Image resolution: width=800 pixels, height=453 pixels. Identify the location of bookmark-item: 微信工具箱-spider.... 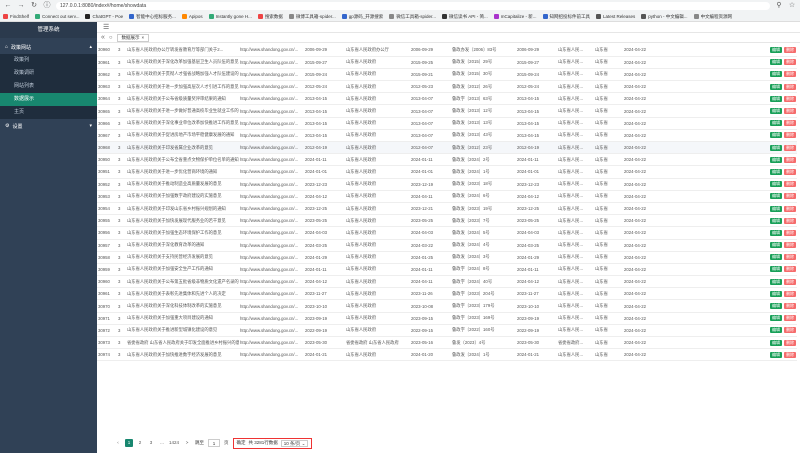
(412, 17).